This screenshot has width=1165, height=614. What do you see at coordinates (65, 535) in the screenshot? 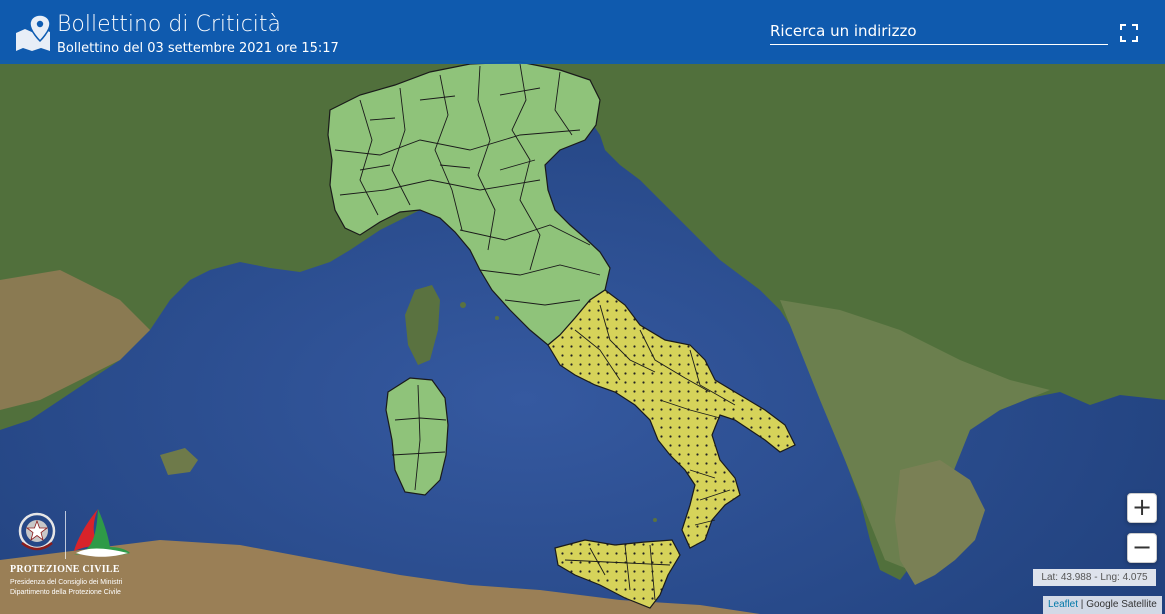
I see `logo-divider` at bounding box center [65, 535].